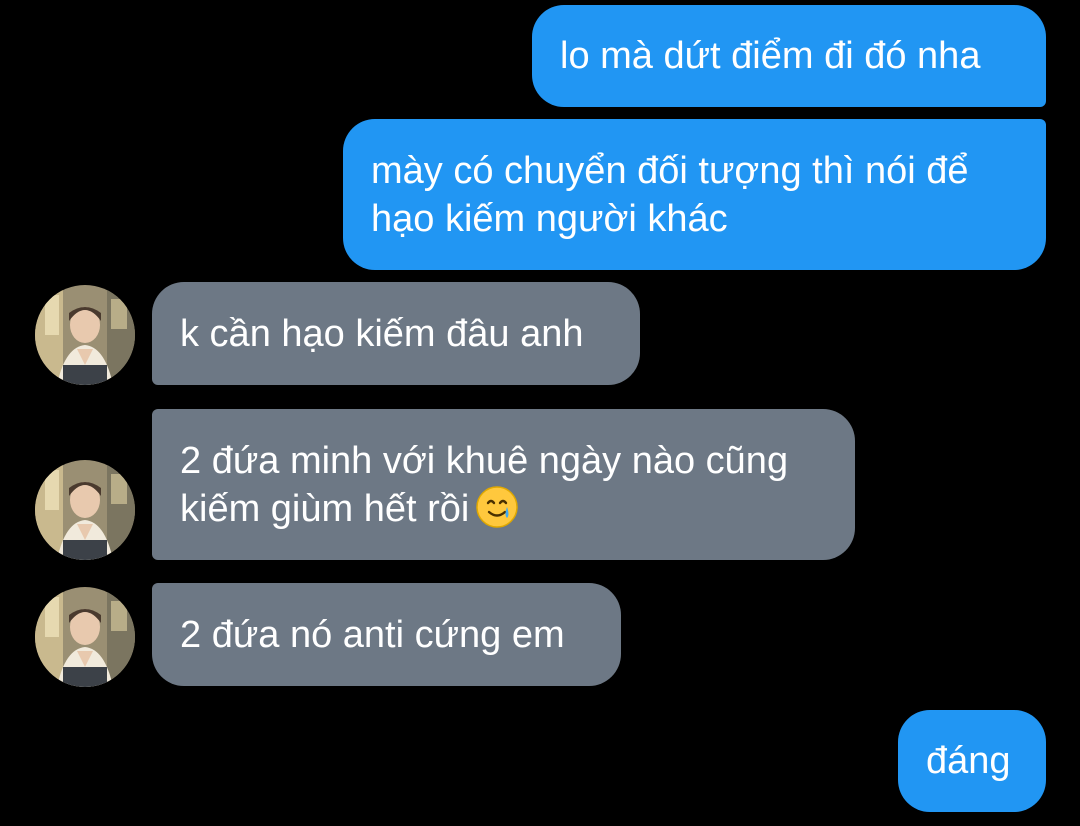  I want to click on message-text: lo mà dứt điểm đi đó nha, so click(770, 56).